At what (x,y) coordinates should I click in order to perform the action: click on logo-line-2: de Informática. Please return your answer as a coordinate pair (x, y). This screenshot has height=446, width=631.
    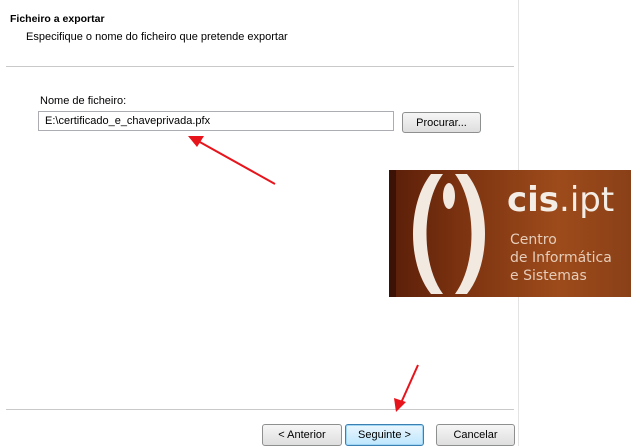
    Looking at the image, I should click on (561, 258).